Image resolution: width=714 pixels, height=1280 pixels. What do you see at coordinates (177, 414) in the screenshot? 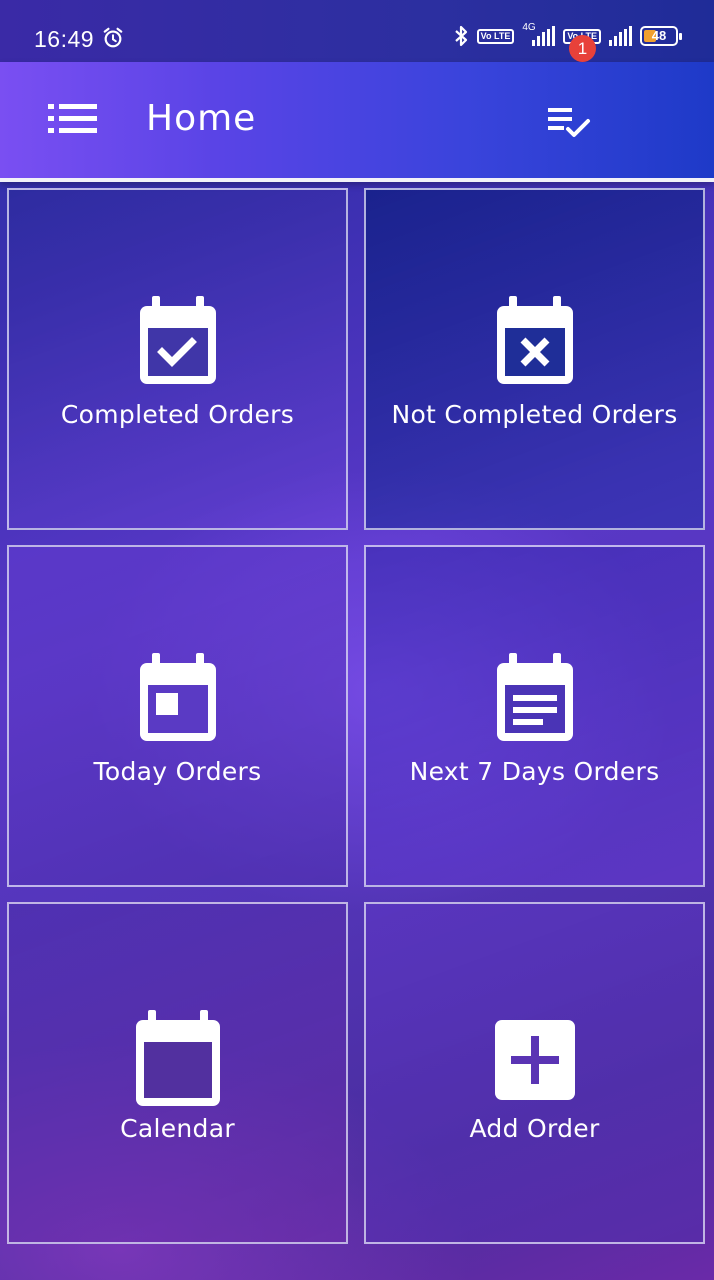
I see `tile-label: Completed Orders` at bounding box center [177, 414].